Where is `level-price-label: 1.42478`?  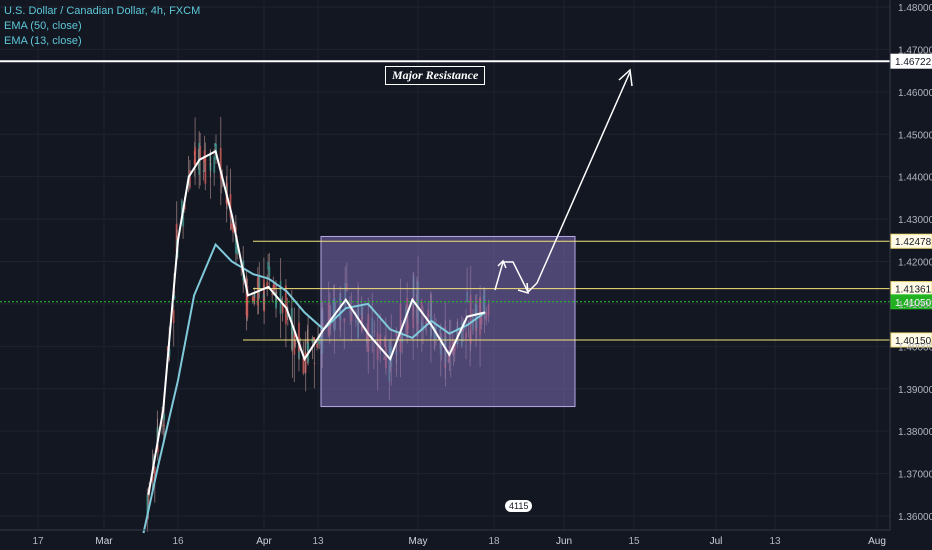 level-price-label: 1.42478 is located at coordinates (913, 242).